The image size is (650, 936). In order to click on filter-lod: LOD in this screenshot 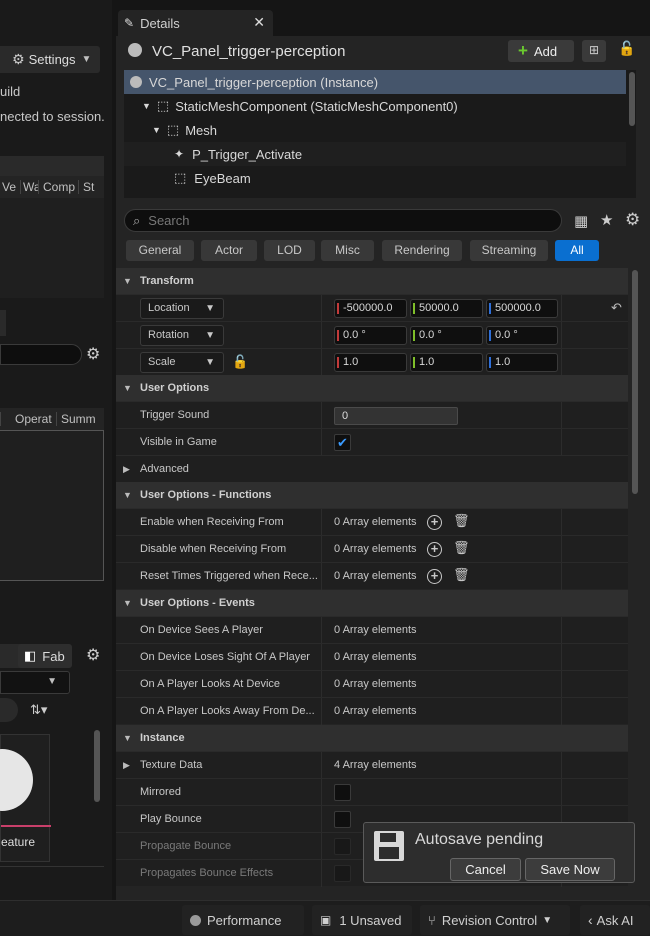, I will do `click(289, 250)`.